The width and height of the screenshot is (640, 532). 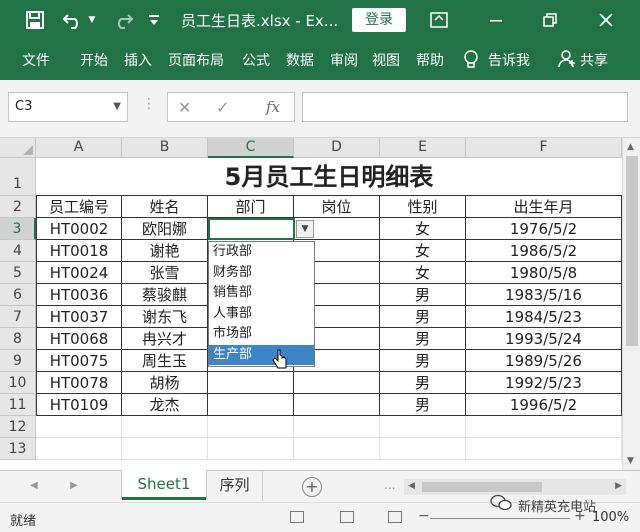 What do you see at coordinates (123, 20) in the screenshot?
I see `redo-icon` at bounding box center [123, 20].